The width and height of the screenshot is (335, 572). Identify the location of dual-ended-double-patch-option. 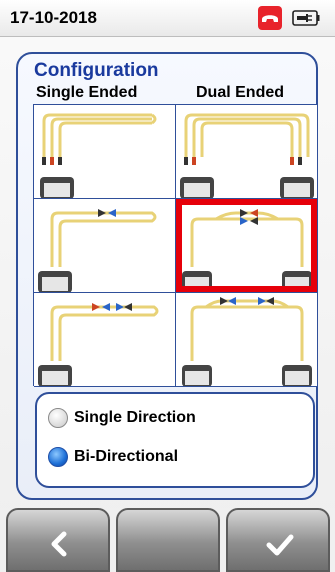
(247, 340).